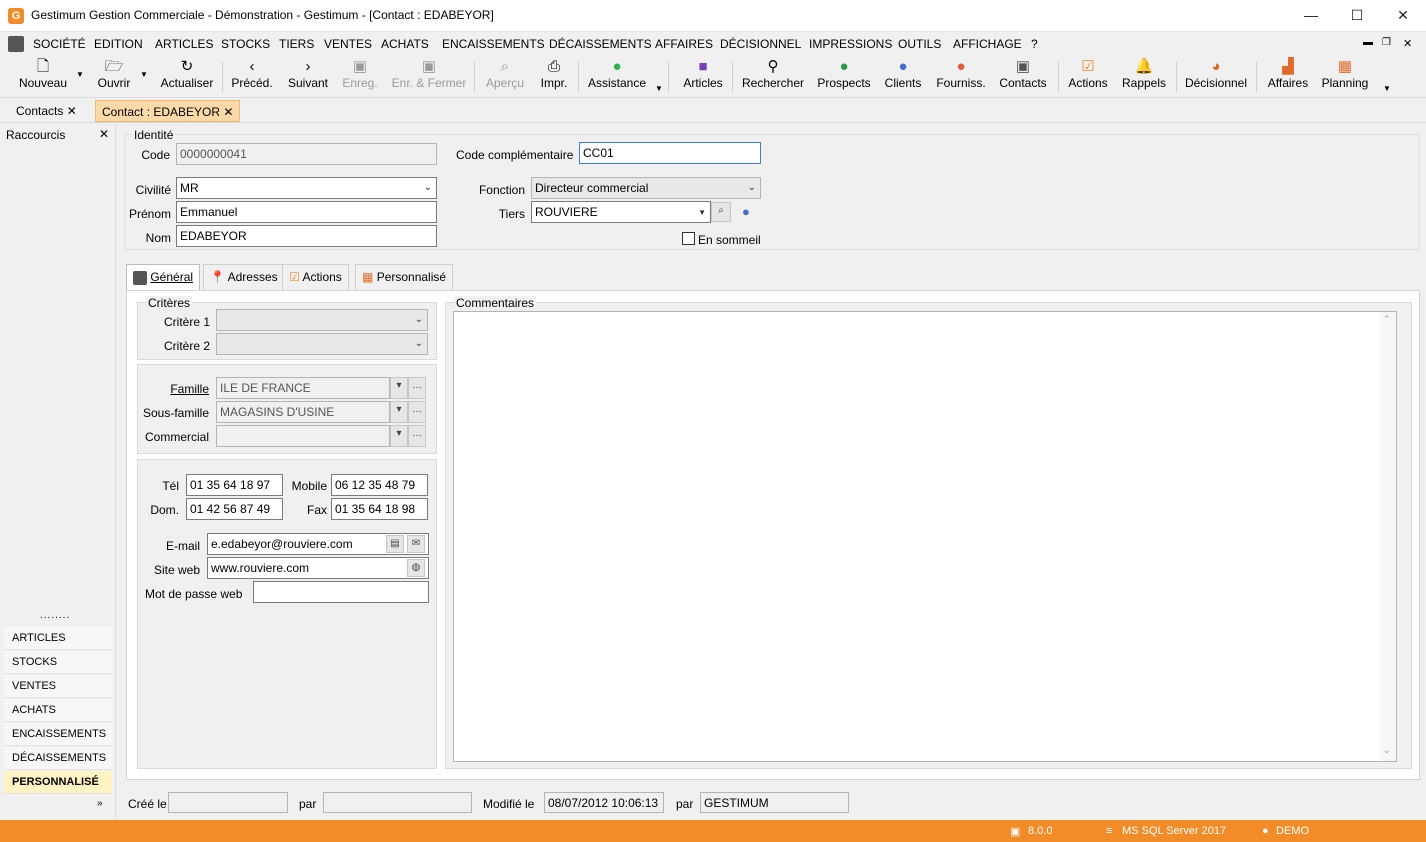  Describe the element at coordinates (684, 44) in the screenshot. I see `menu-affaires: AFFAIRES` at that location.